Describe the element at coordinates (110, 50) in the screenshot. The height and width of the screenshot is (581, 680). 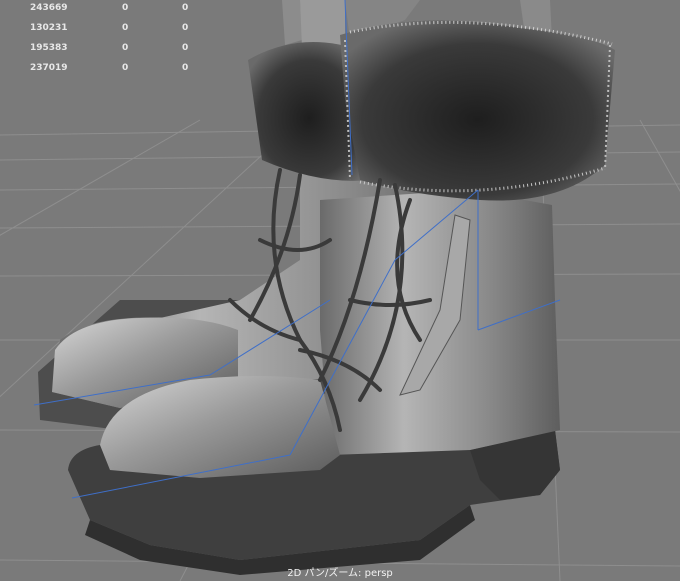
I see `hud-row: 195383 0 0` at that location.